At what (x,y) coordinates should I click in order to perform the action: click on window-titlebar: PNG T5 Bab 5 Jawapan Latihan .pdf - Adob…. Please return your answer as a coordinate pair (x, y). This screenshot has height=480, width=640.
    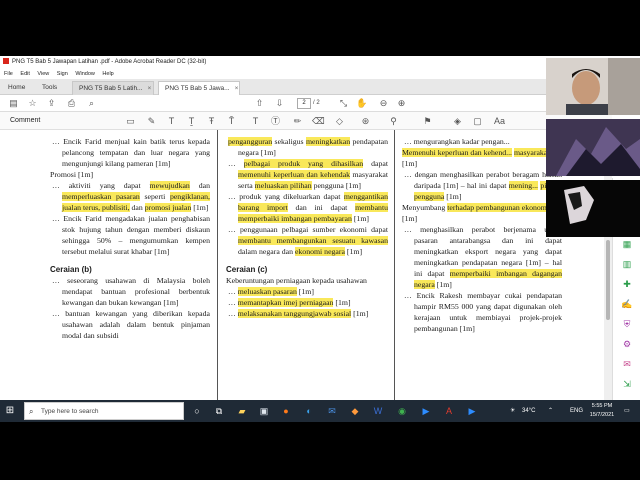
    Looking at the image, I should click on (273, 62).